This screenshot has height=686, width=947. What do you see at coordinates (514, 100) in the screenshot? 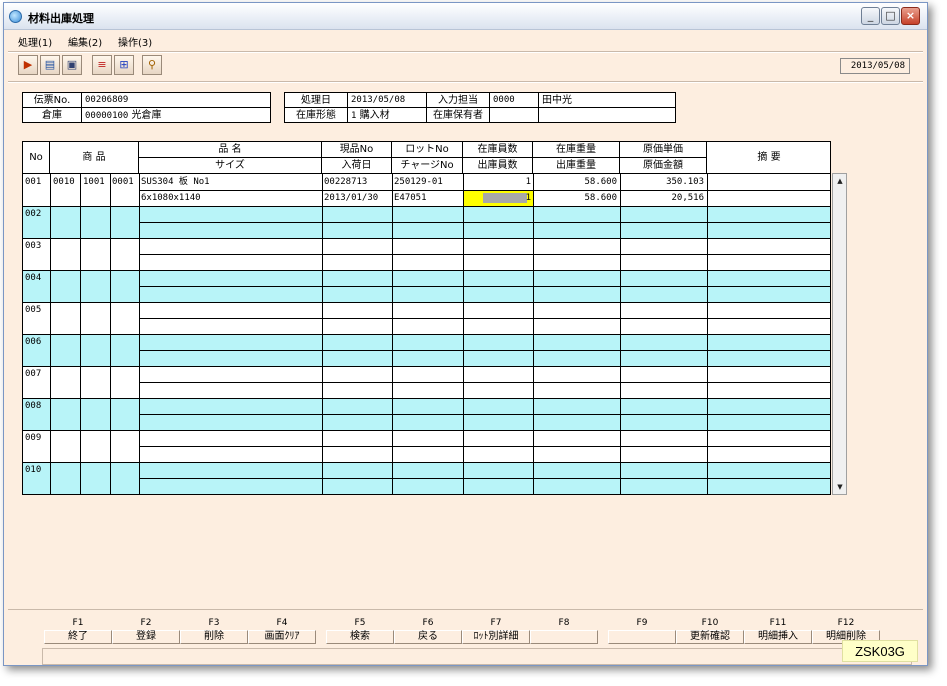
I see `tanto-code: 0000` at bounding box center [514, 100].